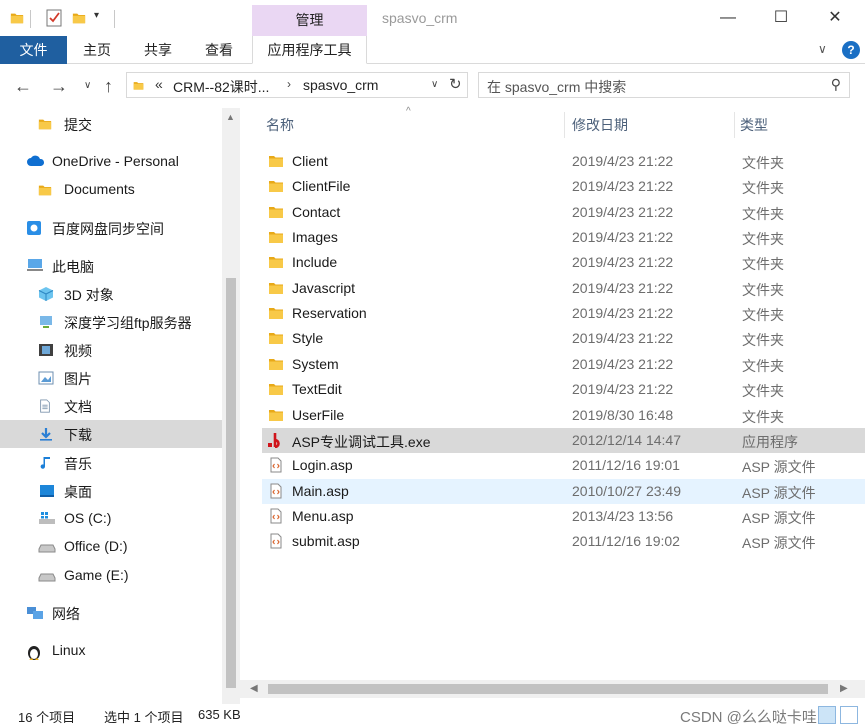  What do you see at coordinates (111, 576) in the screenshot?
I see `sidebar-item: Game (E:)` at bounding box center [111, 576].